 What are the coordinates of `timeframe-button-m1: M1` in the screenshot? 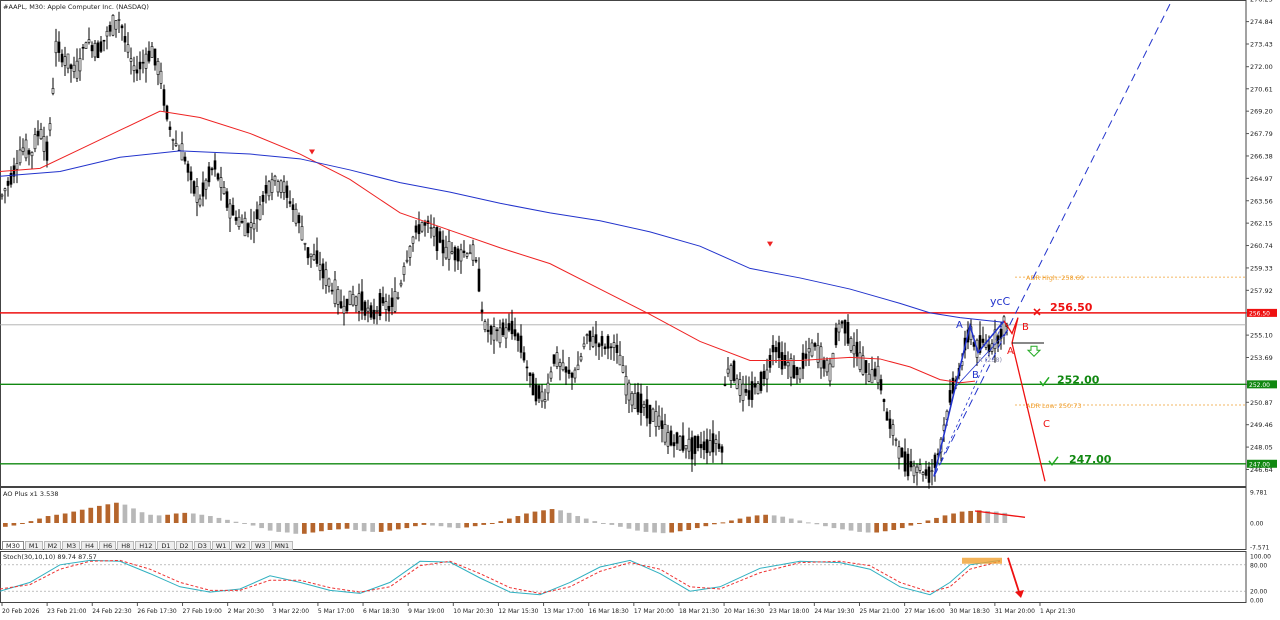 It's located at (33, 545).